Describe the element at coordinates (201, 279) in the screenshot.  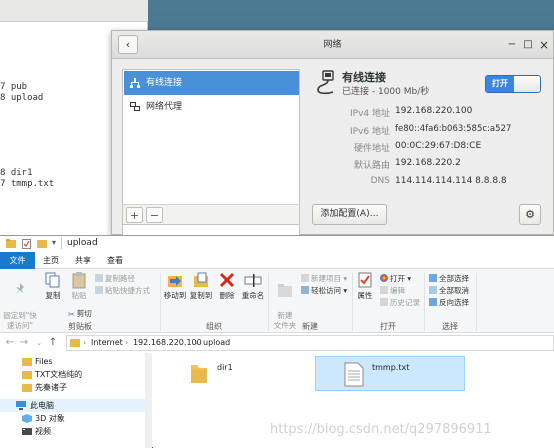
I see `copy-to-icon` at that location.